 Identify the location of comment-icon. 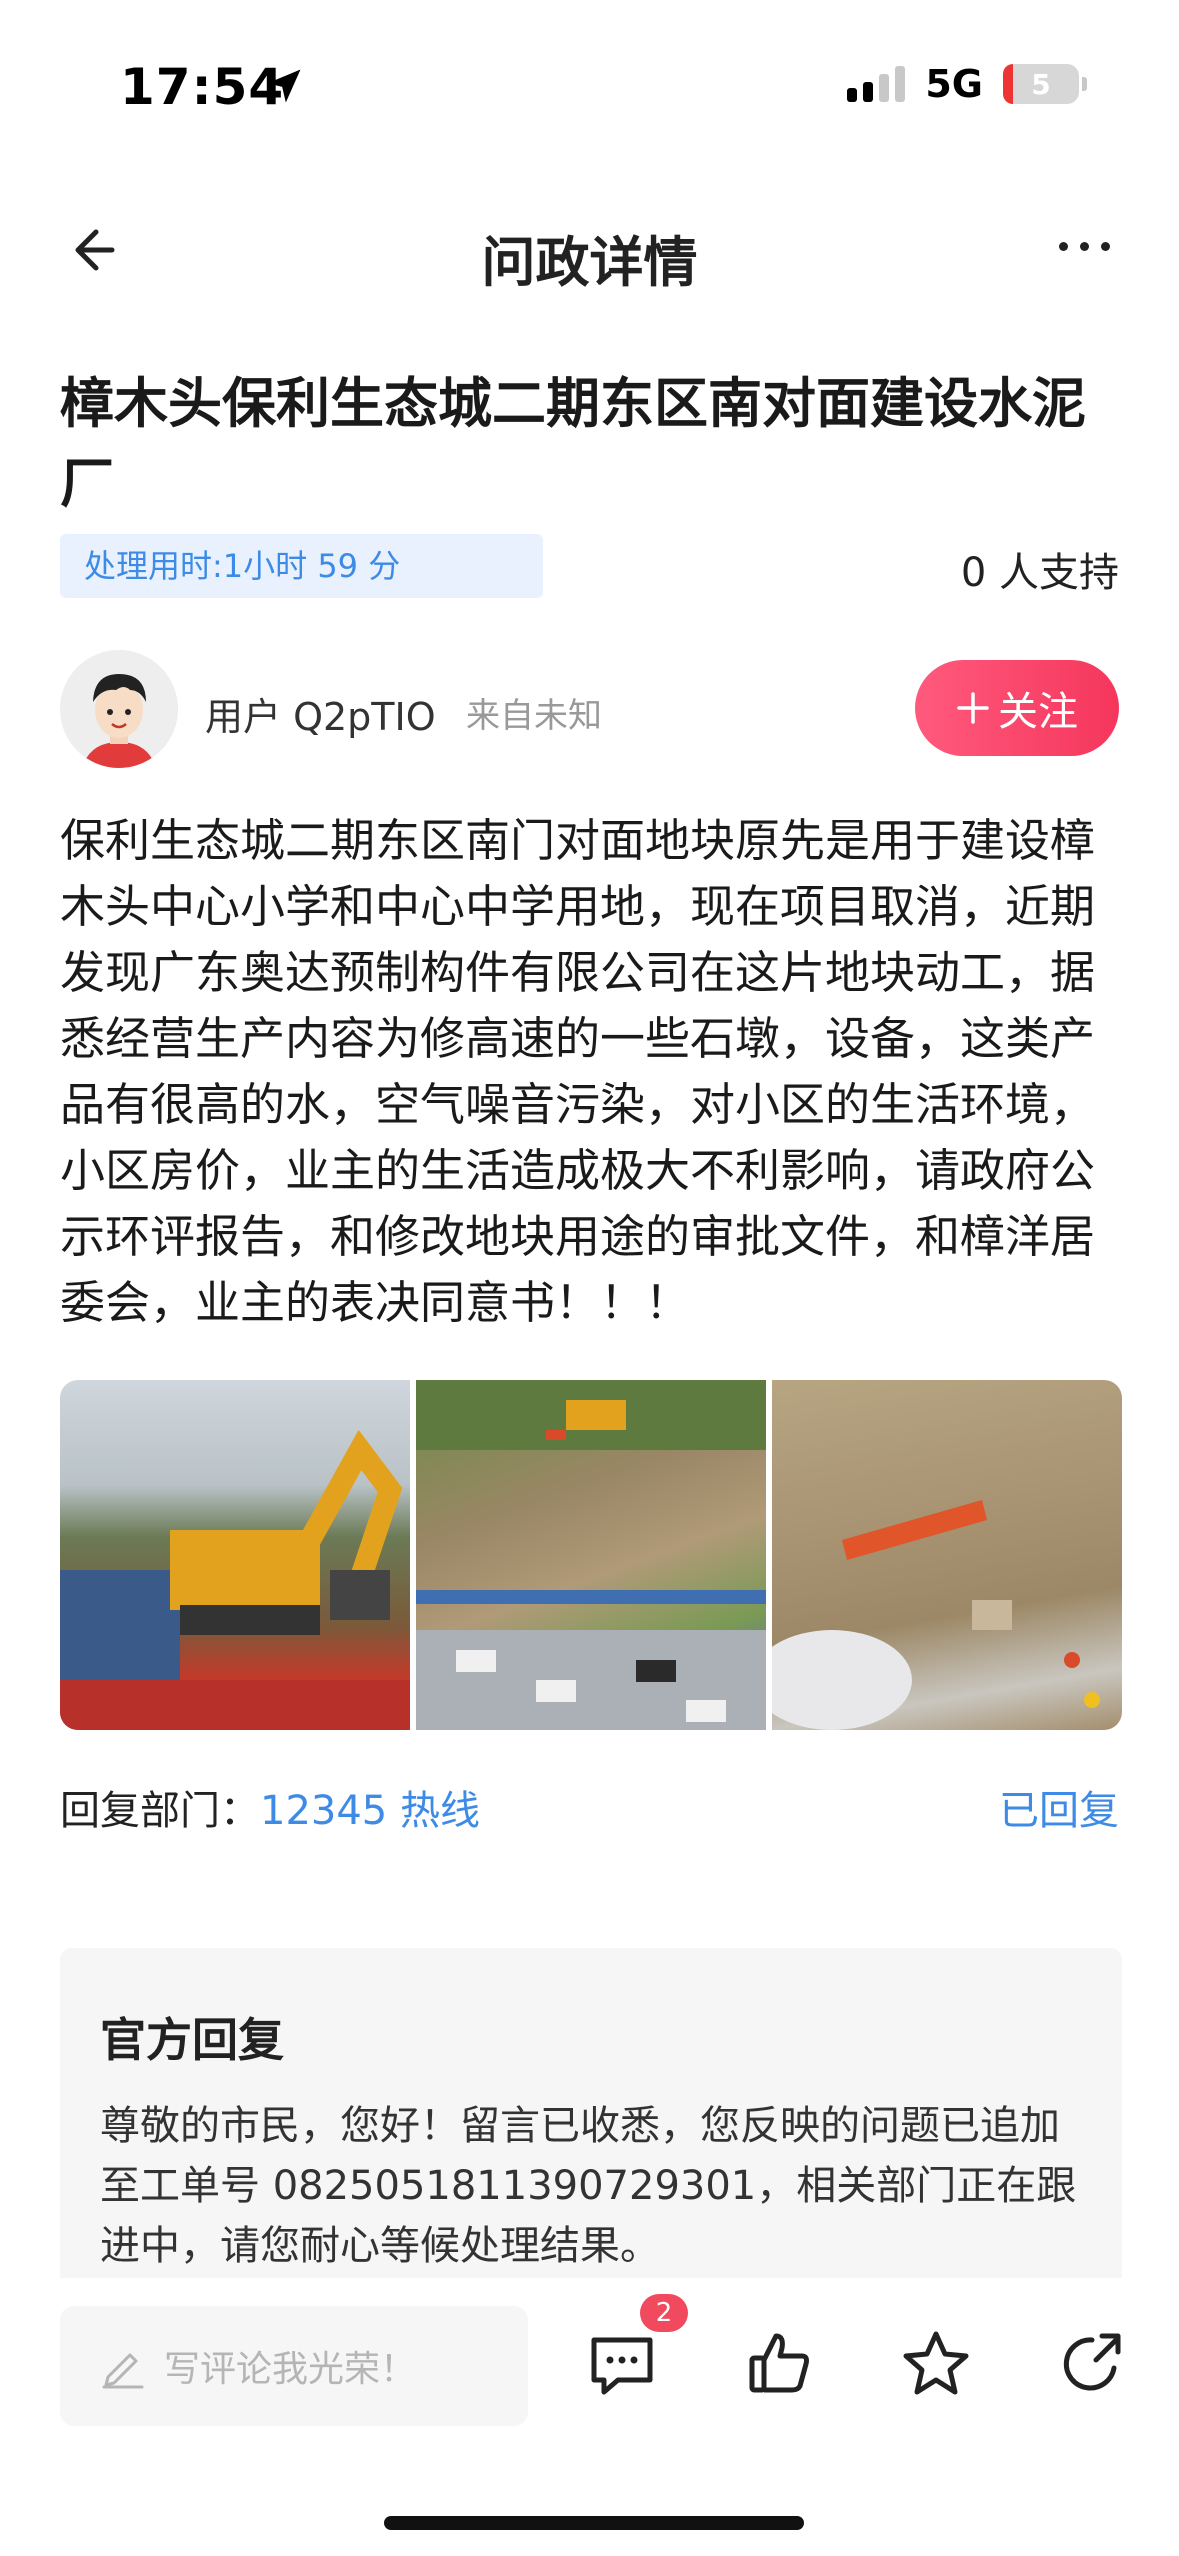
(622, 2364).